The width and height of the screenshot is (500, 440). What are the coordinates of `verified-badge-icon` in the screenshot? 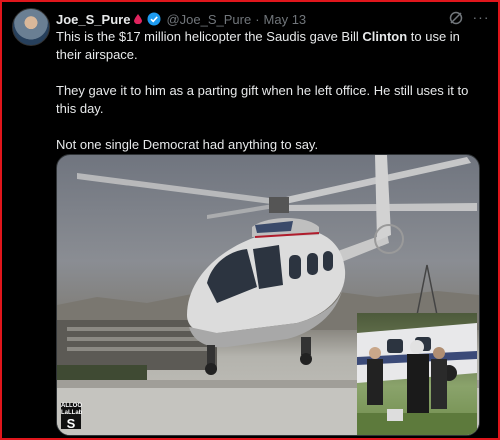 It's located at (154, 19).